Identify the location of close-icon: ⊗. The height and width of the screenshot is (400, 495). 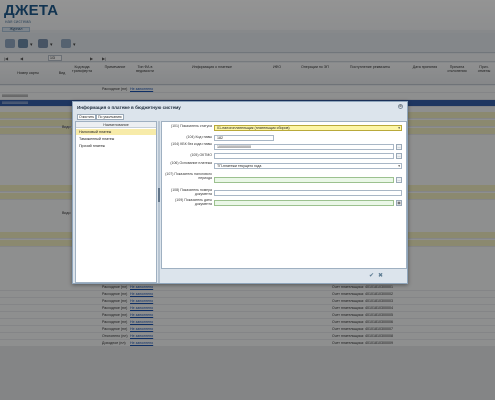
(400, 106).